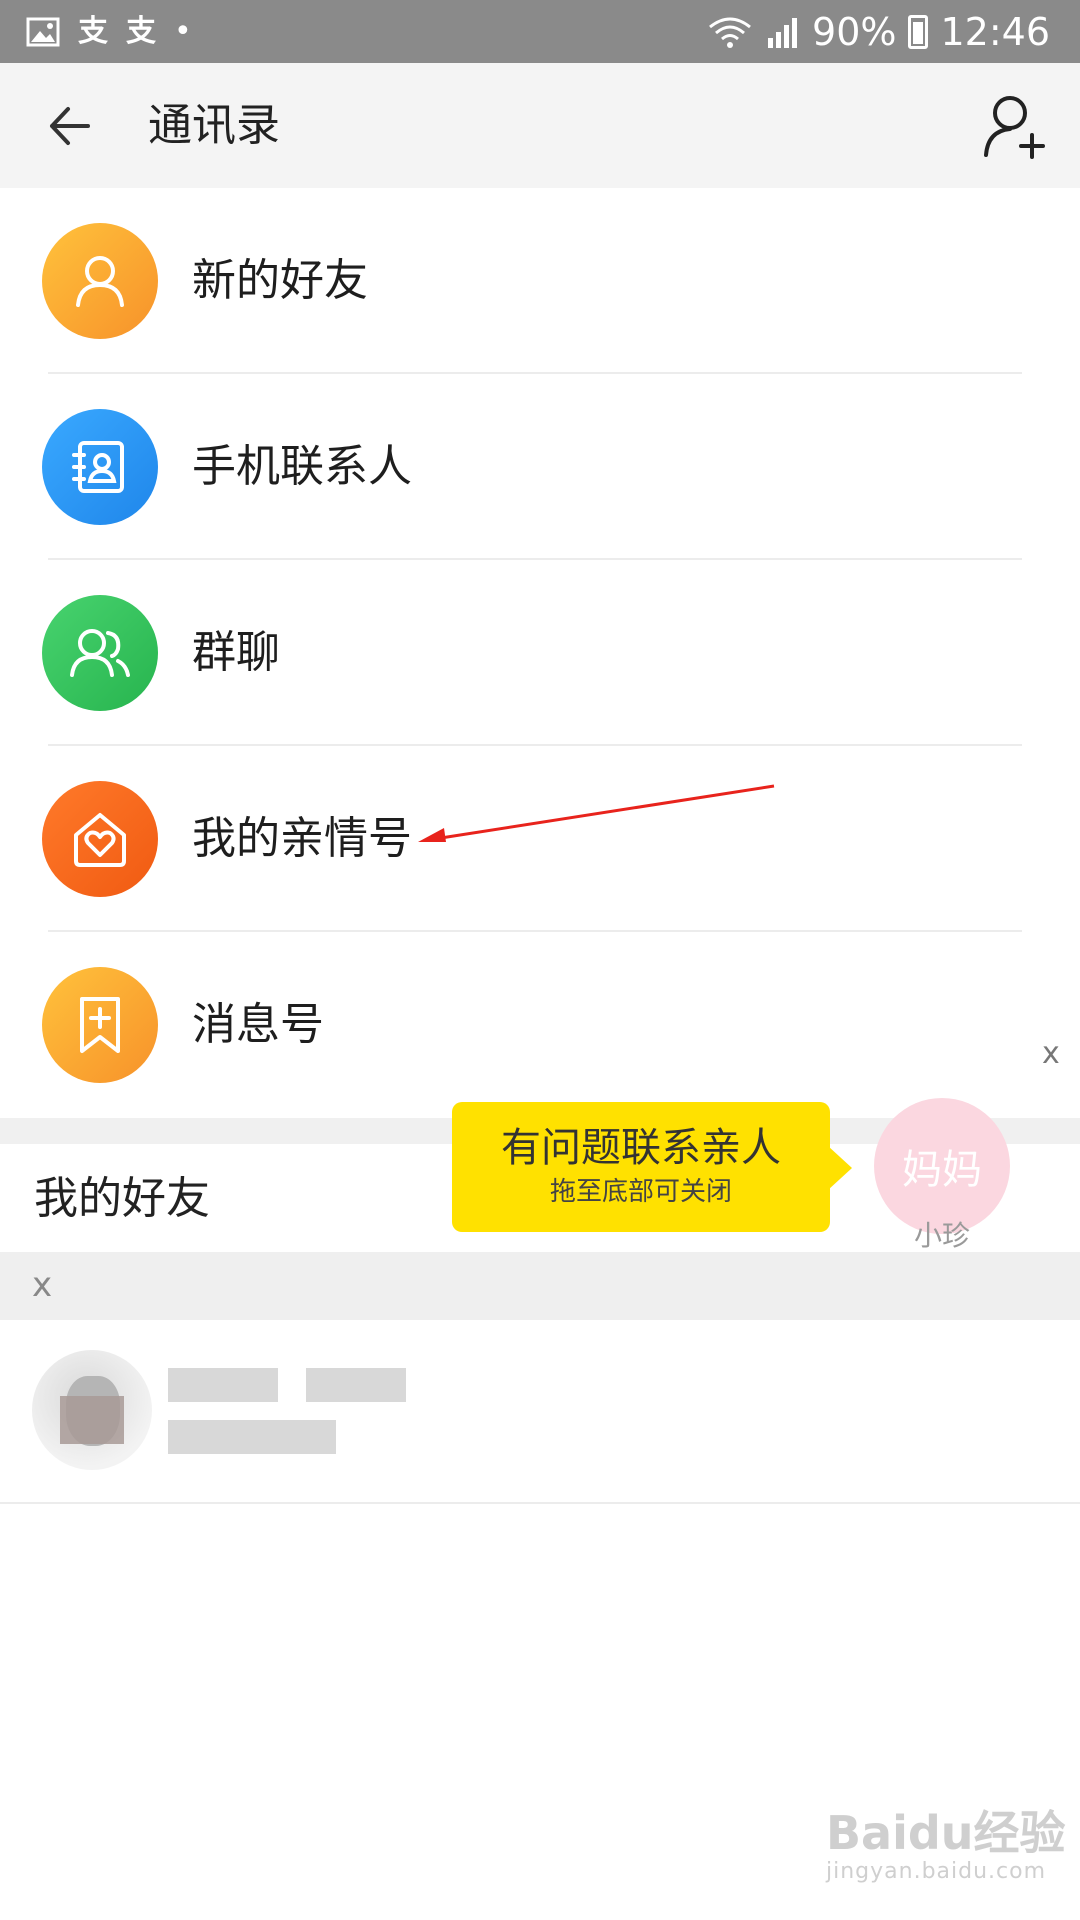 Image resolution: width=1080 pixels, height=1920 pixels. What do you see at coordinates (236, 652) in the screenshot?
I see `menu-item-label: 群聊` at bounding box center [236, 652].